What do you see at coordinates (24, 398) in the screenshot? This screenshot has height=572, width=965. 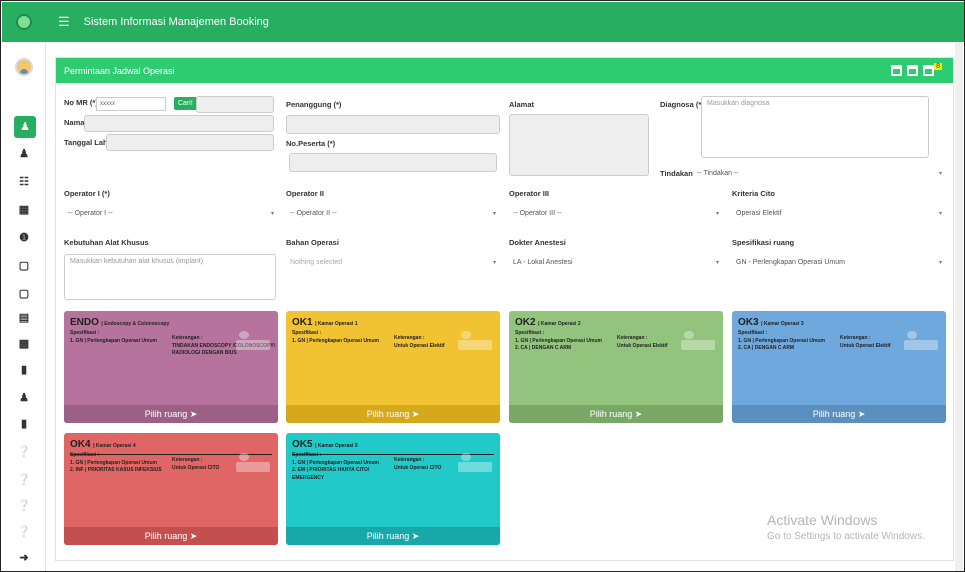 I see `person-icon: ♟` at bounding box center [24, 398].